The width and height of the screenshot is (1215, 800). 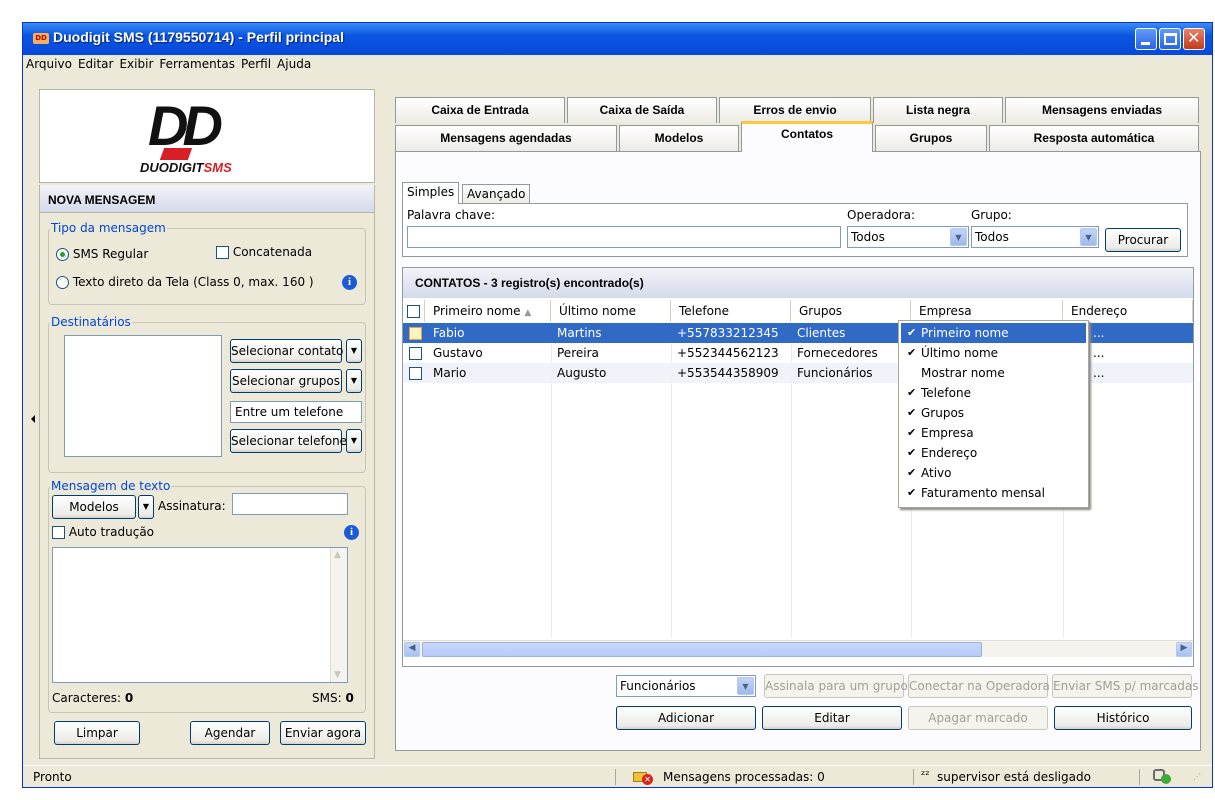 I want to click on tab-groups: Grupos, so click(x=931, y=138).